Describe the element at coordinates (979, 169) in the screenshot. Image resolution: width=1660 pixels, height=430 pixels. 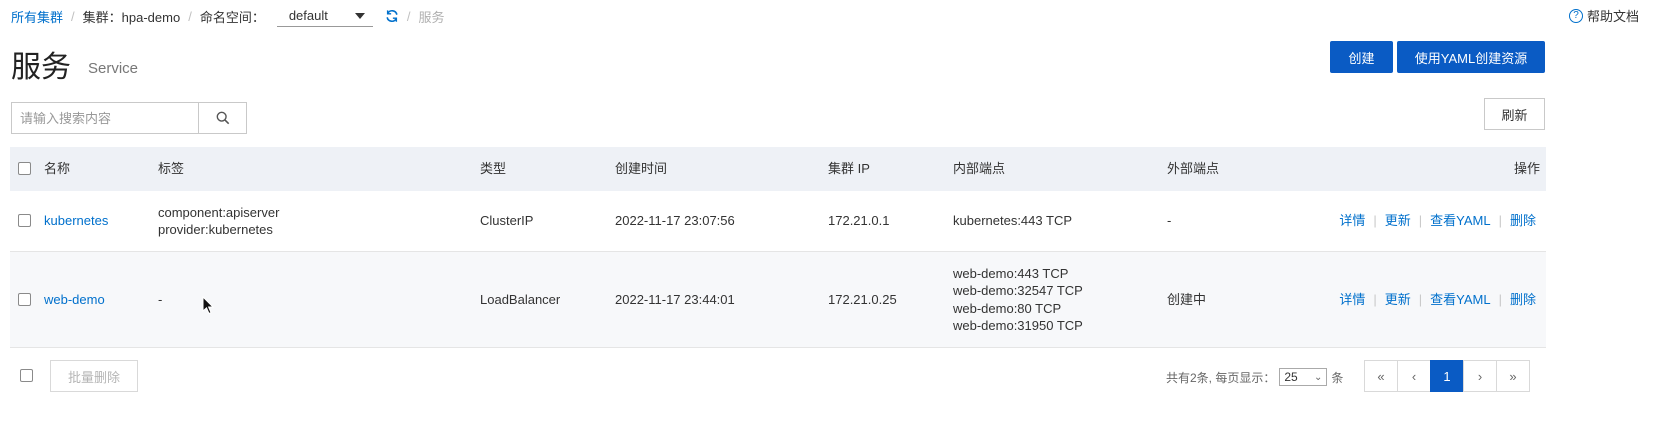
I see `header-internal-endpoint: 内部端点` at that location.